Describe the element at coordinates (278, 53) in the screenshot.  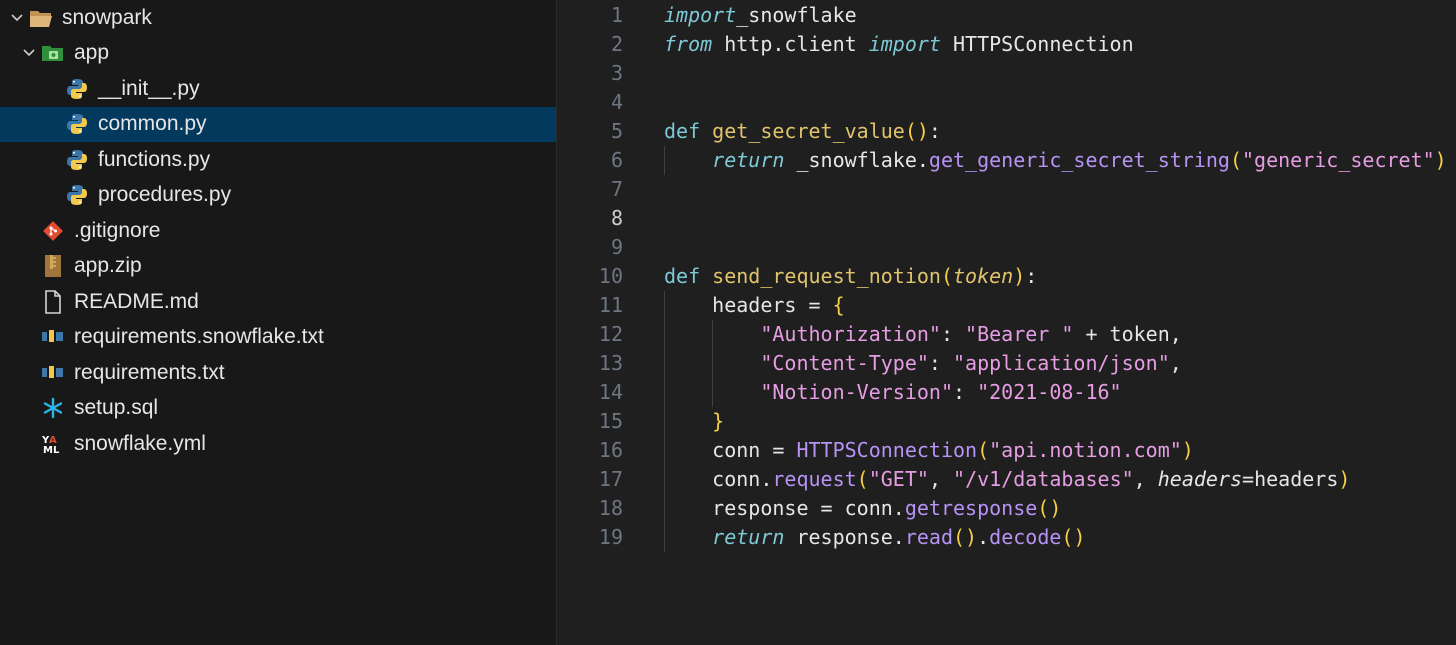
I see `tree-item: app` at that location.